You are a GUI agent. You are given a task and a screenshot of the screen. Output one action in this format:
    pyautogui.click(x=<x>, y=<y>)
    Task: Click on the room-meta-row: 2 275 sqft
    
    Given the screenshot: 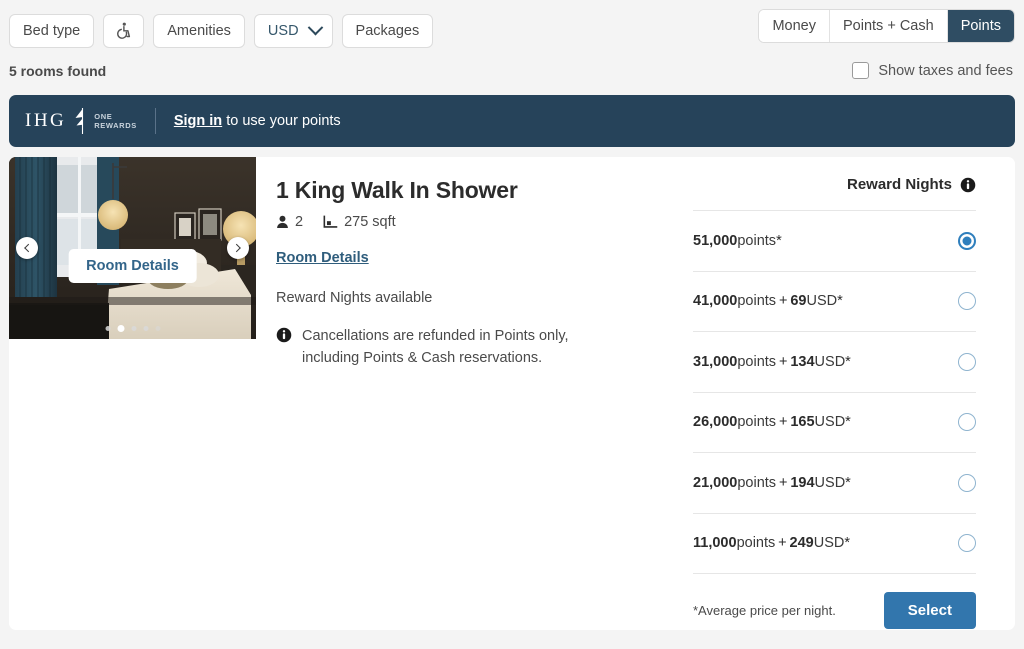 What is the action you would take?
    pyautogui.click(x=484, y=222)
    